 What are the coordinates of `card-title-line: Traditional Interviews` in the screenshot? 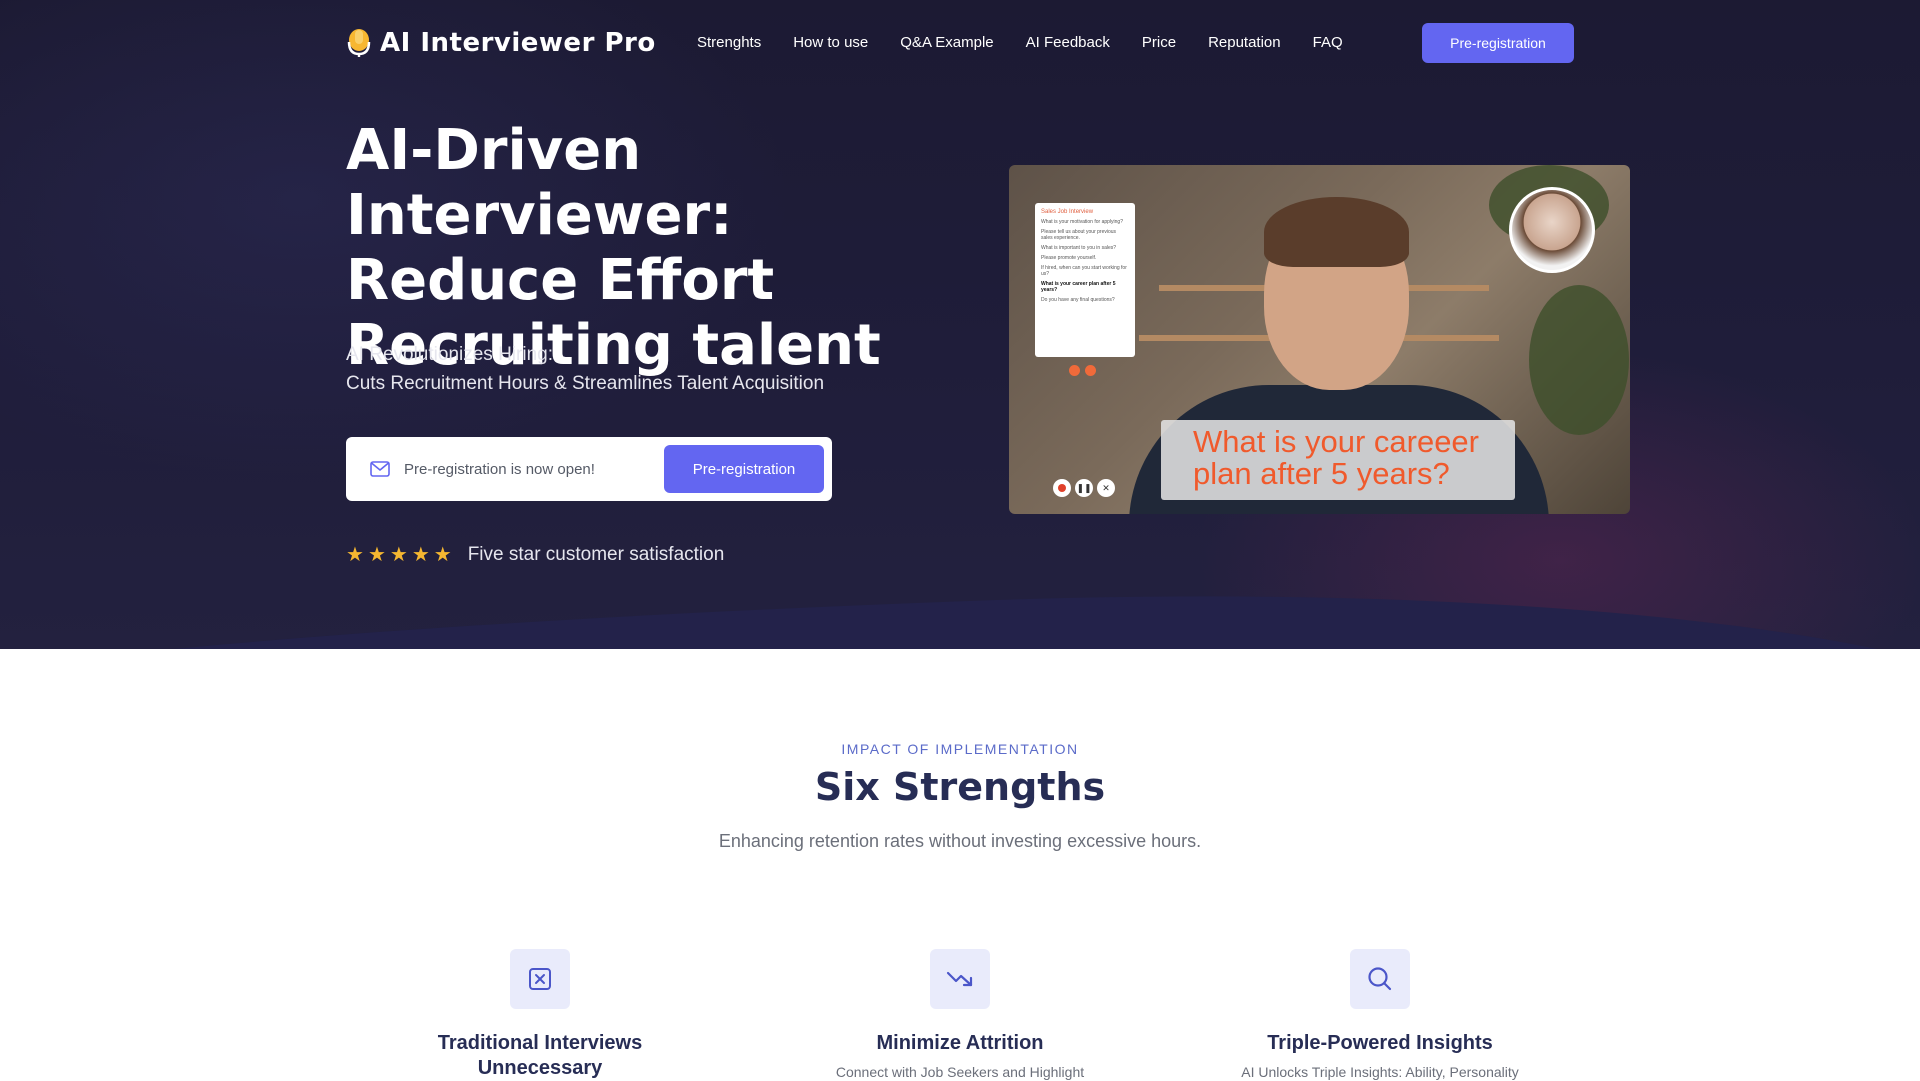 It's located at (540, 1043).